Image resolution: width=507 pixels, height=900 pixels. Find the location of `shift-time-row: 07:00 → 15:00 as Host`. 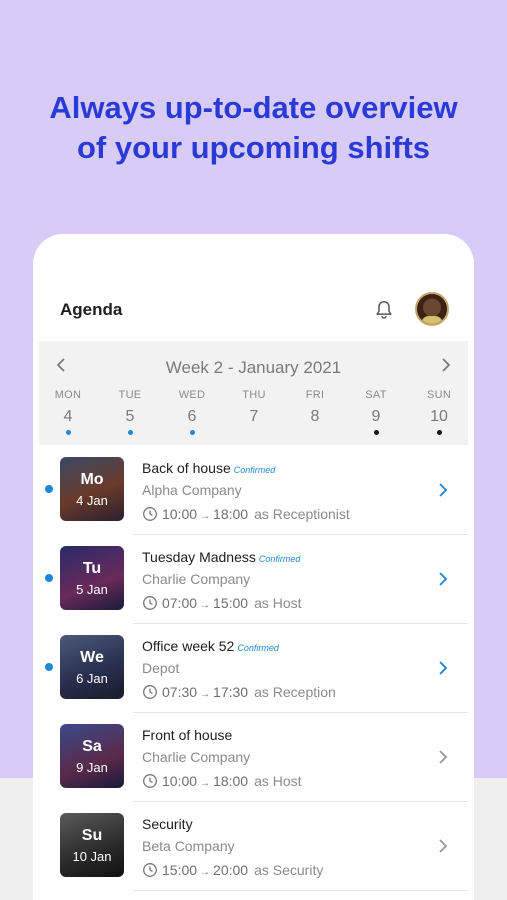

shift-time-row: 07:00 → 15:00 as Host is located at coordinates (222, 603).